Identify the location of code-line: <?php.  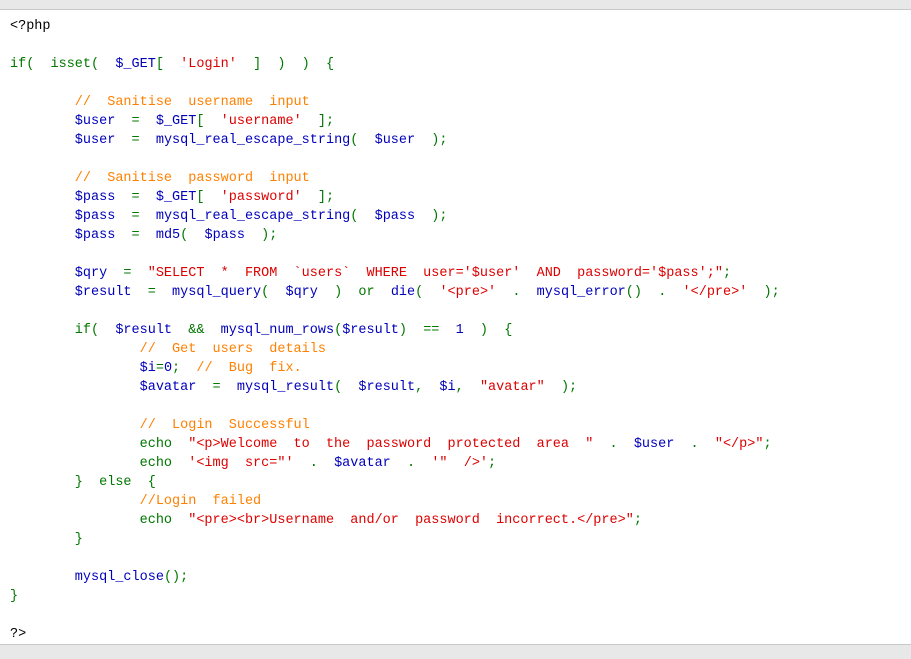
(395, 26).